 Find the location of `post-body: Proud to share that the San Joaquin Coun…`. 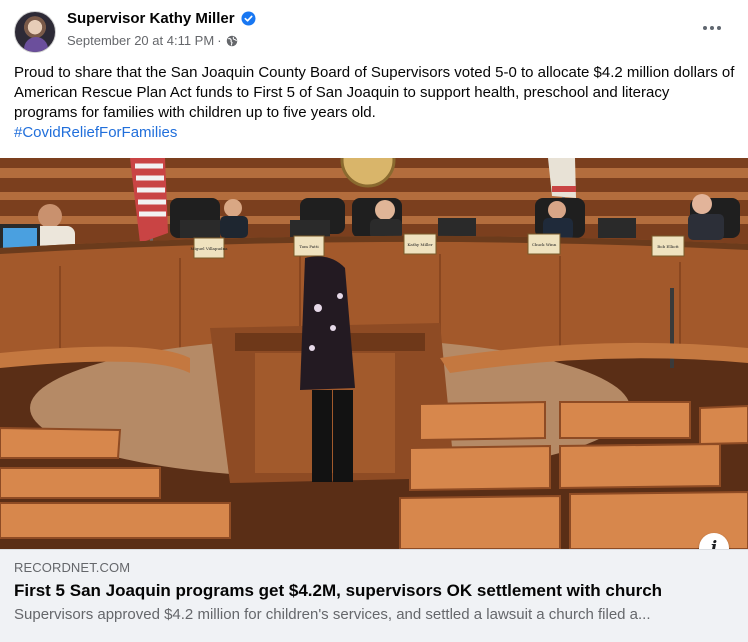

post-body: Proud to share that the San Joaquin Coun… is located at coordinates (374, 92).